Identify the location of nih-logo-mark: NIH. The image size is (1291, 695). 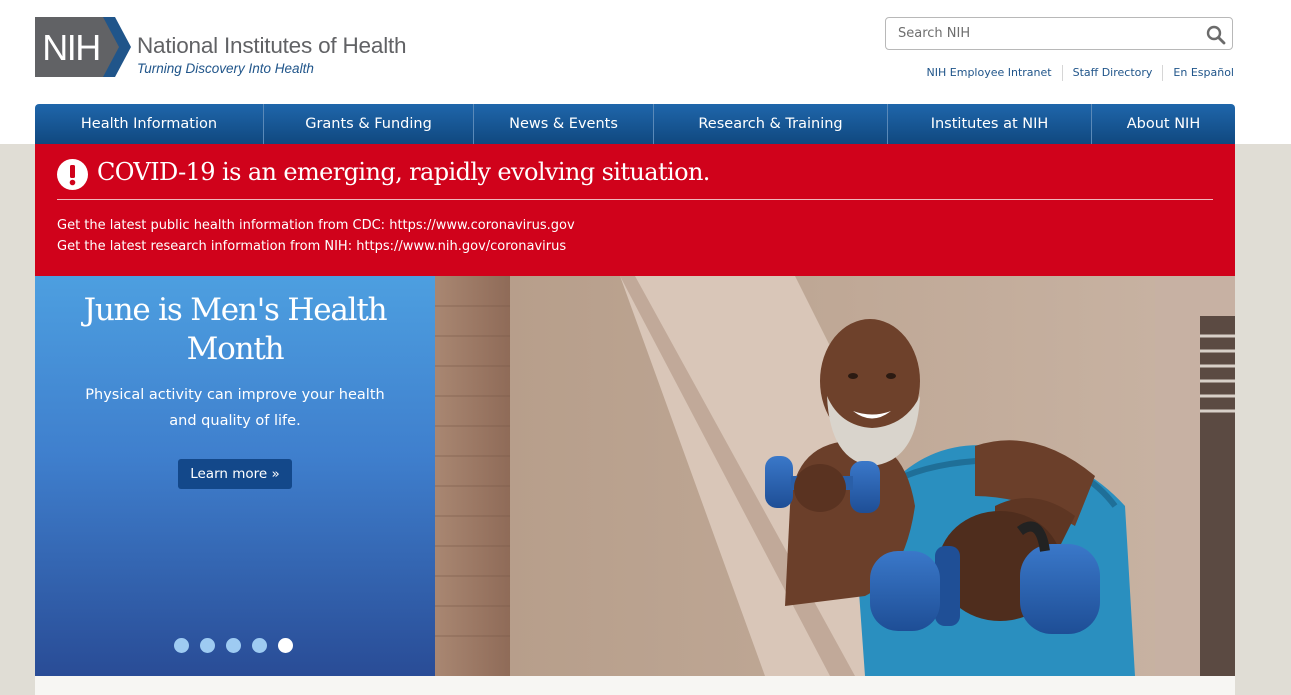
(83, 47).